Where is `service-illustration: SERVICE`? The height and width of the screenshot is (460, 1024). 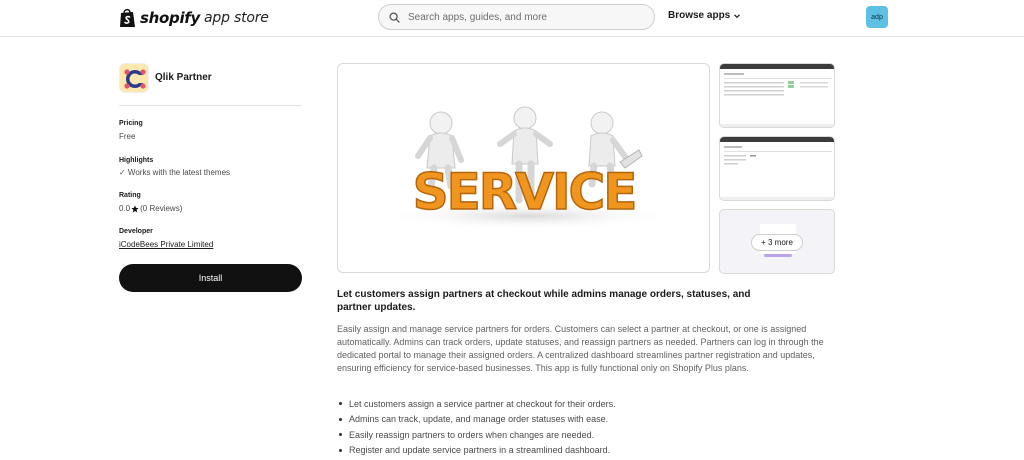
service-illustration: SERVICE is located at coordinates (528, 168).